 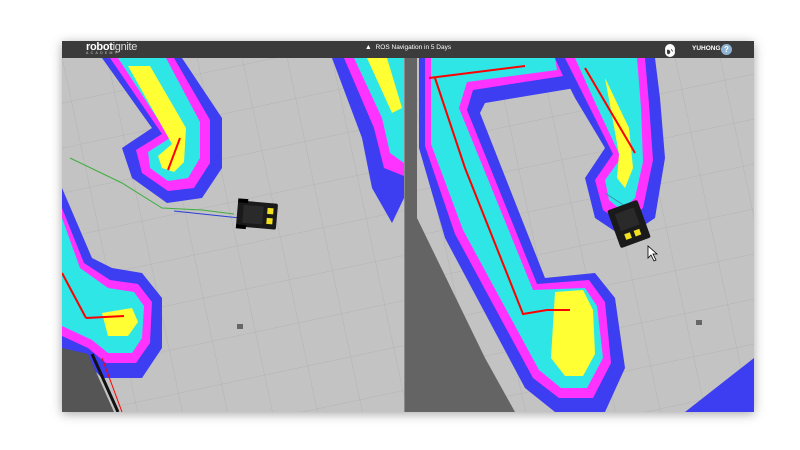 I want to click on course-title: ▲ ROS Navigation in 5 Days, so click(x=408, y=47).